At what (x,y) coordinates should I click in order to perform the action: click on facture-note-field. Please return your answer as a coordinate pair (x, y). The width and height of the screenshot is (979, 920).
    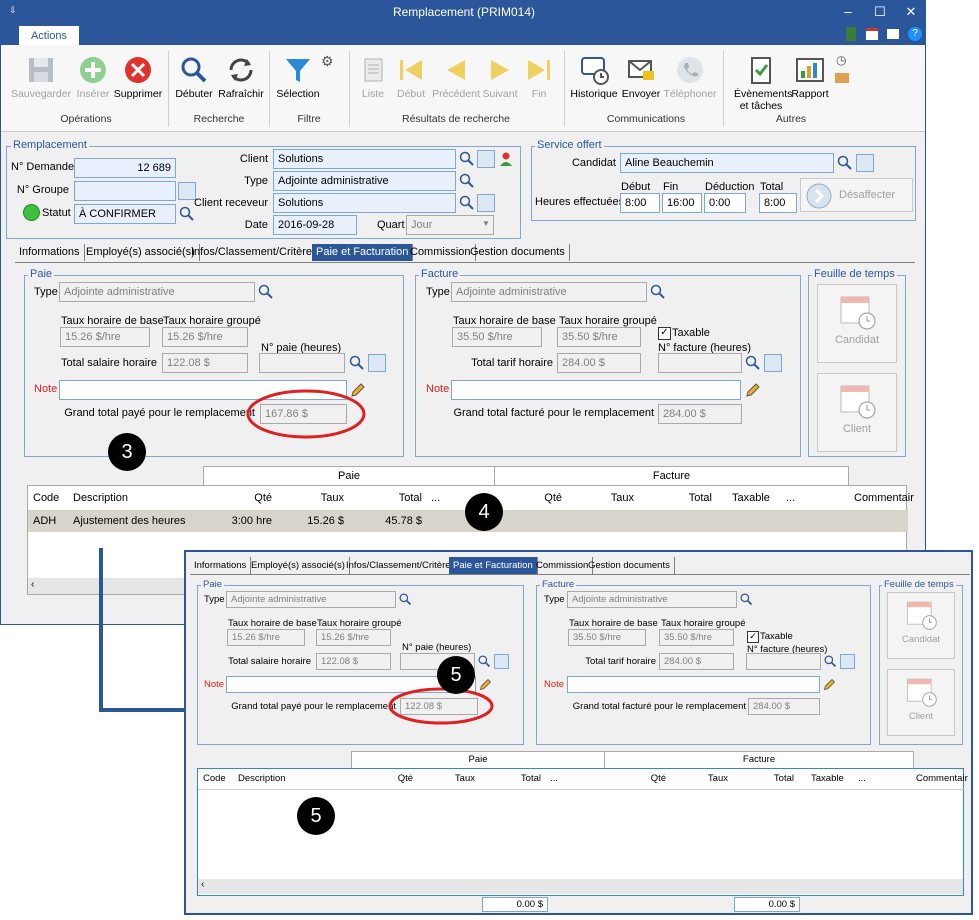
    Looking at the image, I should click on (596, 390).